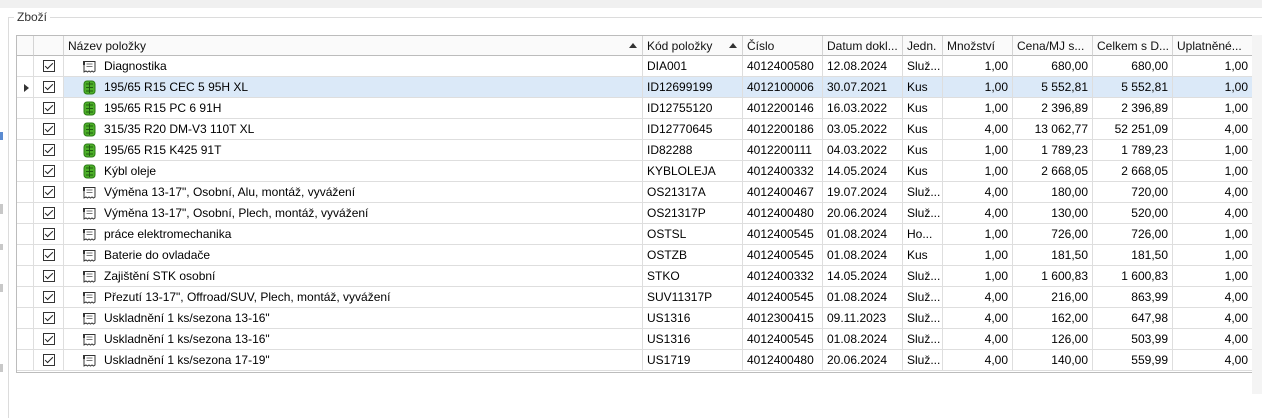 This screenshot has width=1262, height=418. What do you see at coordinates (863, 171) in the screenshot?
I see `col-date: 14.05.2024` at bounding box center [863, 171].